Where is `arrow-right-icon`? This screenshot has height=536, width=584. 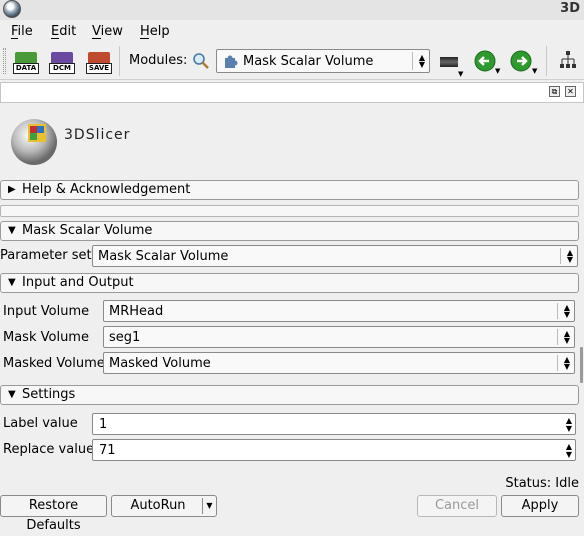
arrow-right-icon is located at coordinates (521, 61).